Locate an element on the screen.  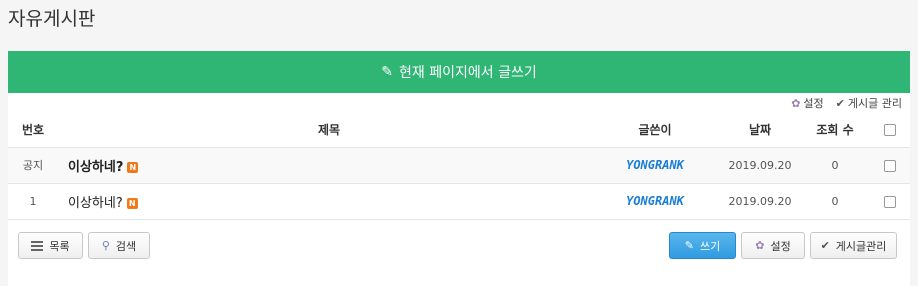
admin-links: ✿ 설정 ✔ 게시글 관리 is located at coordinates (846, 103).